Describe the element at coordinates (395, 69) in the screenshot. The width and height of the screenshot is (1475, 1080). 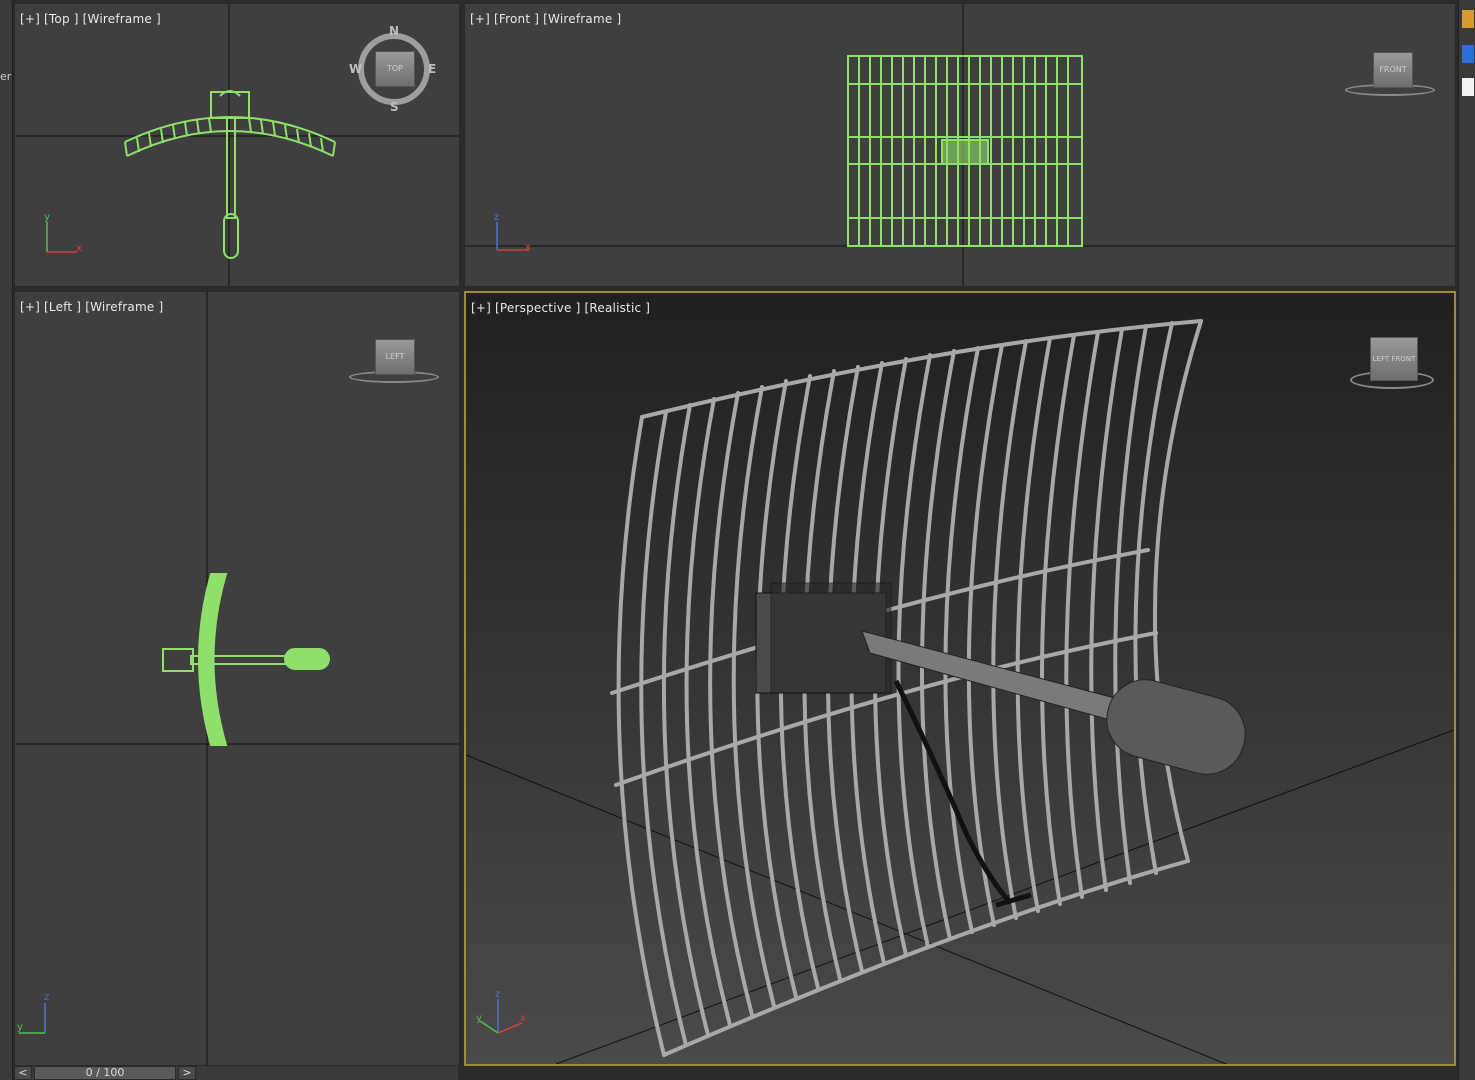
I see `viewcube: TOP` at that location.